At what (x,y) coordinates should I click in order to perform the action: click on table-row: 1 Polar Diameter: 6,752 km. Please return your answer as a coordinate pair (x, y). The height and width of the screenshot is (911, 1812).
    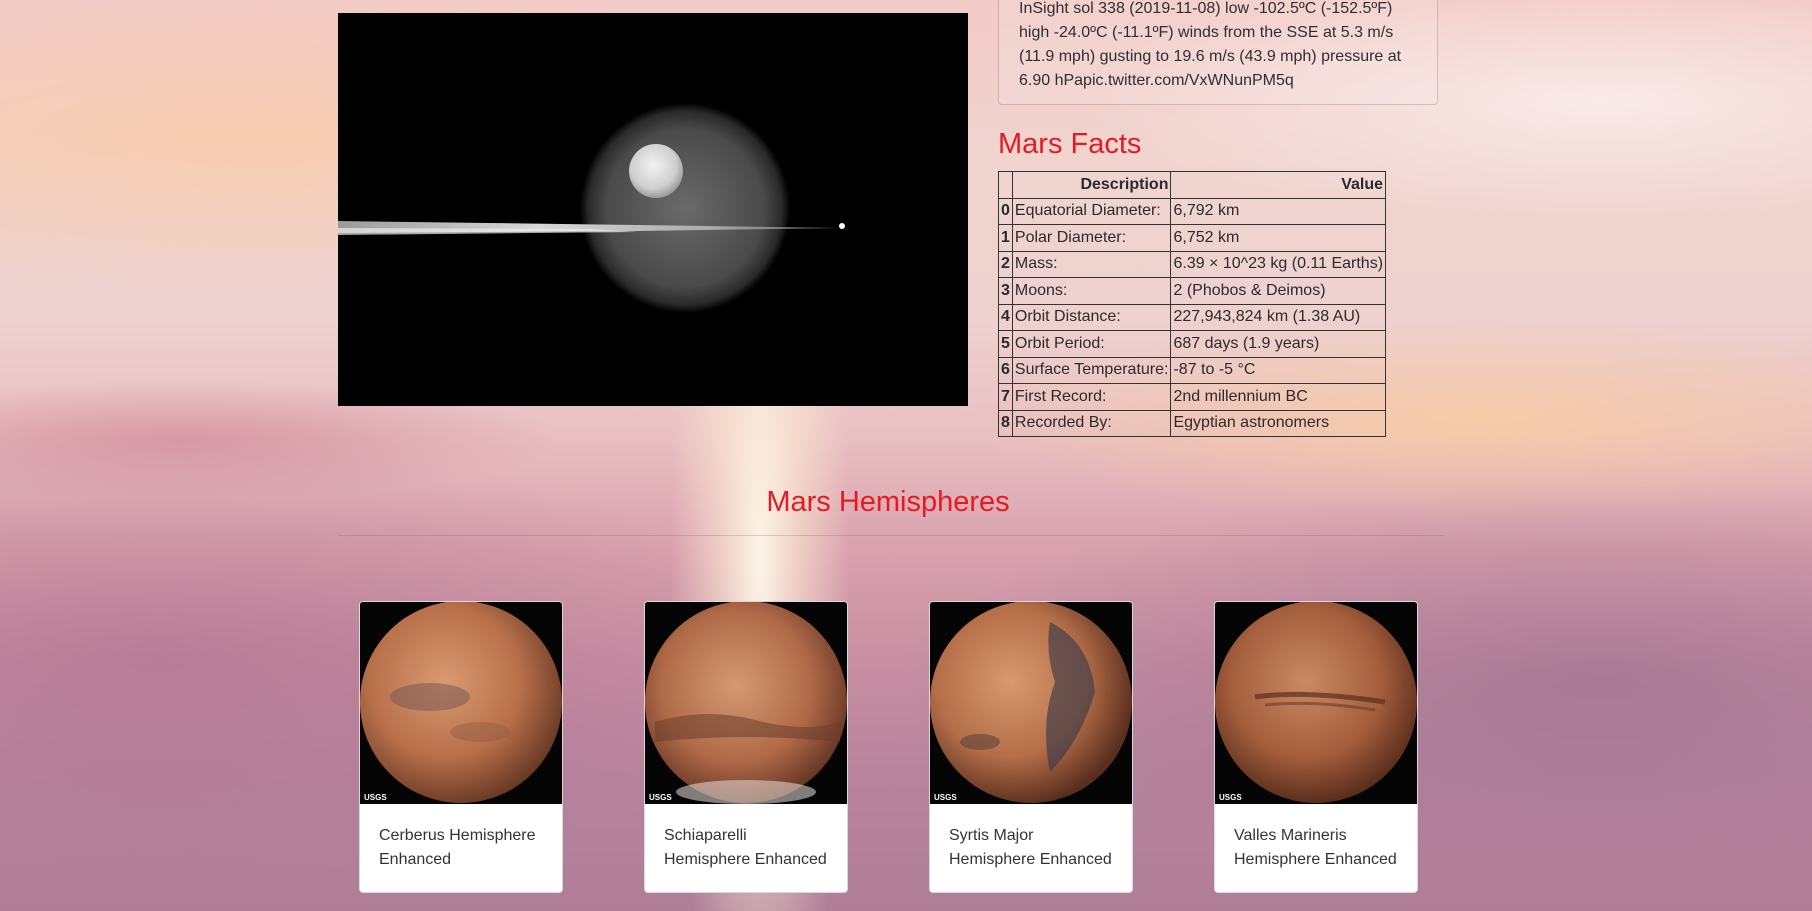
    Looking at the image, I should click on (1192, 238).